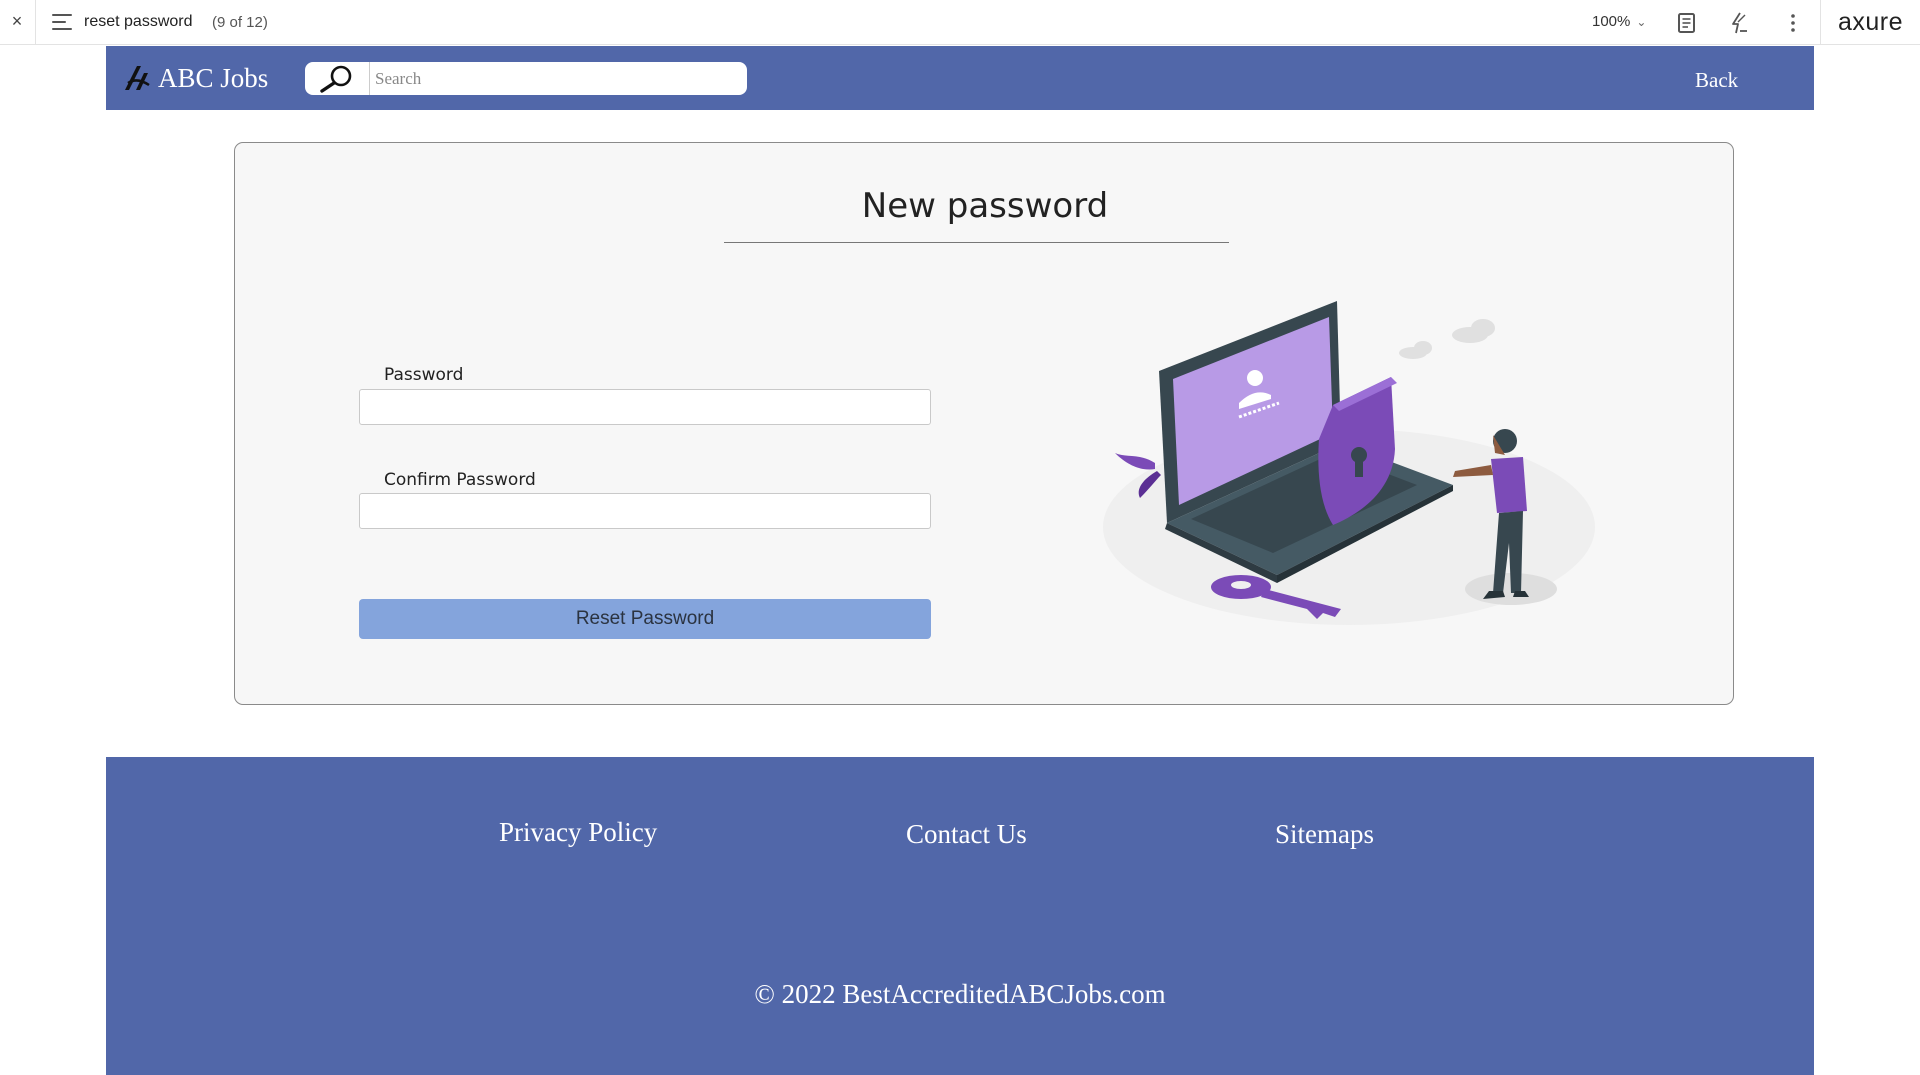 This screenshot has width=1920, height=1075. What do you see at coordinates (1716, 80) in the screenshot?
I see `back-link: Back` at bounding box center [1716, 80].